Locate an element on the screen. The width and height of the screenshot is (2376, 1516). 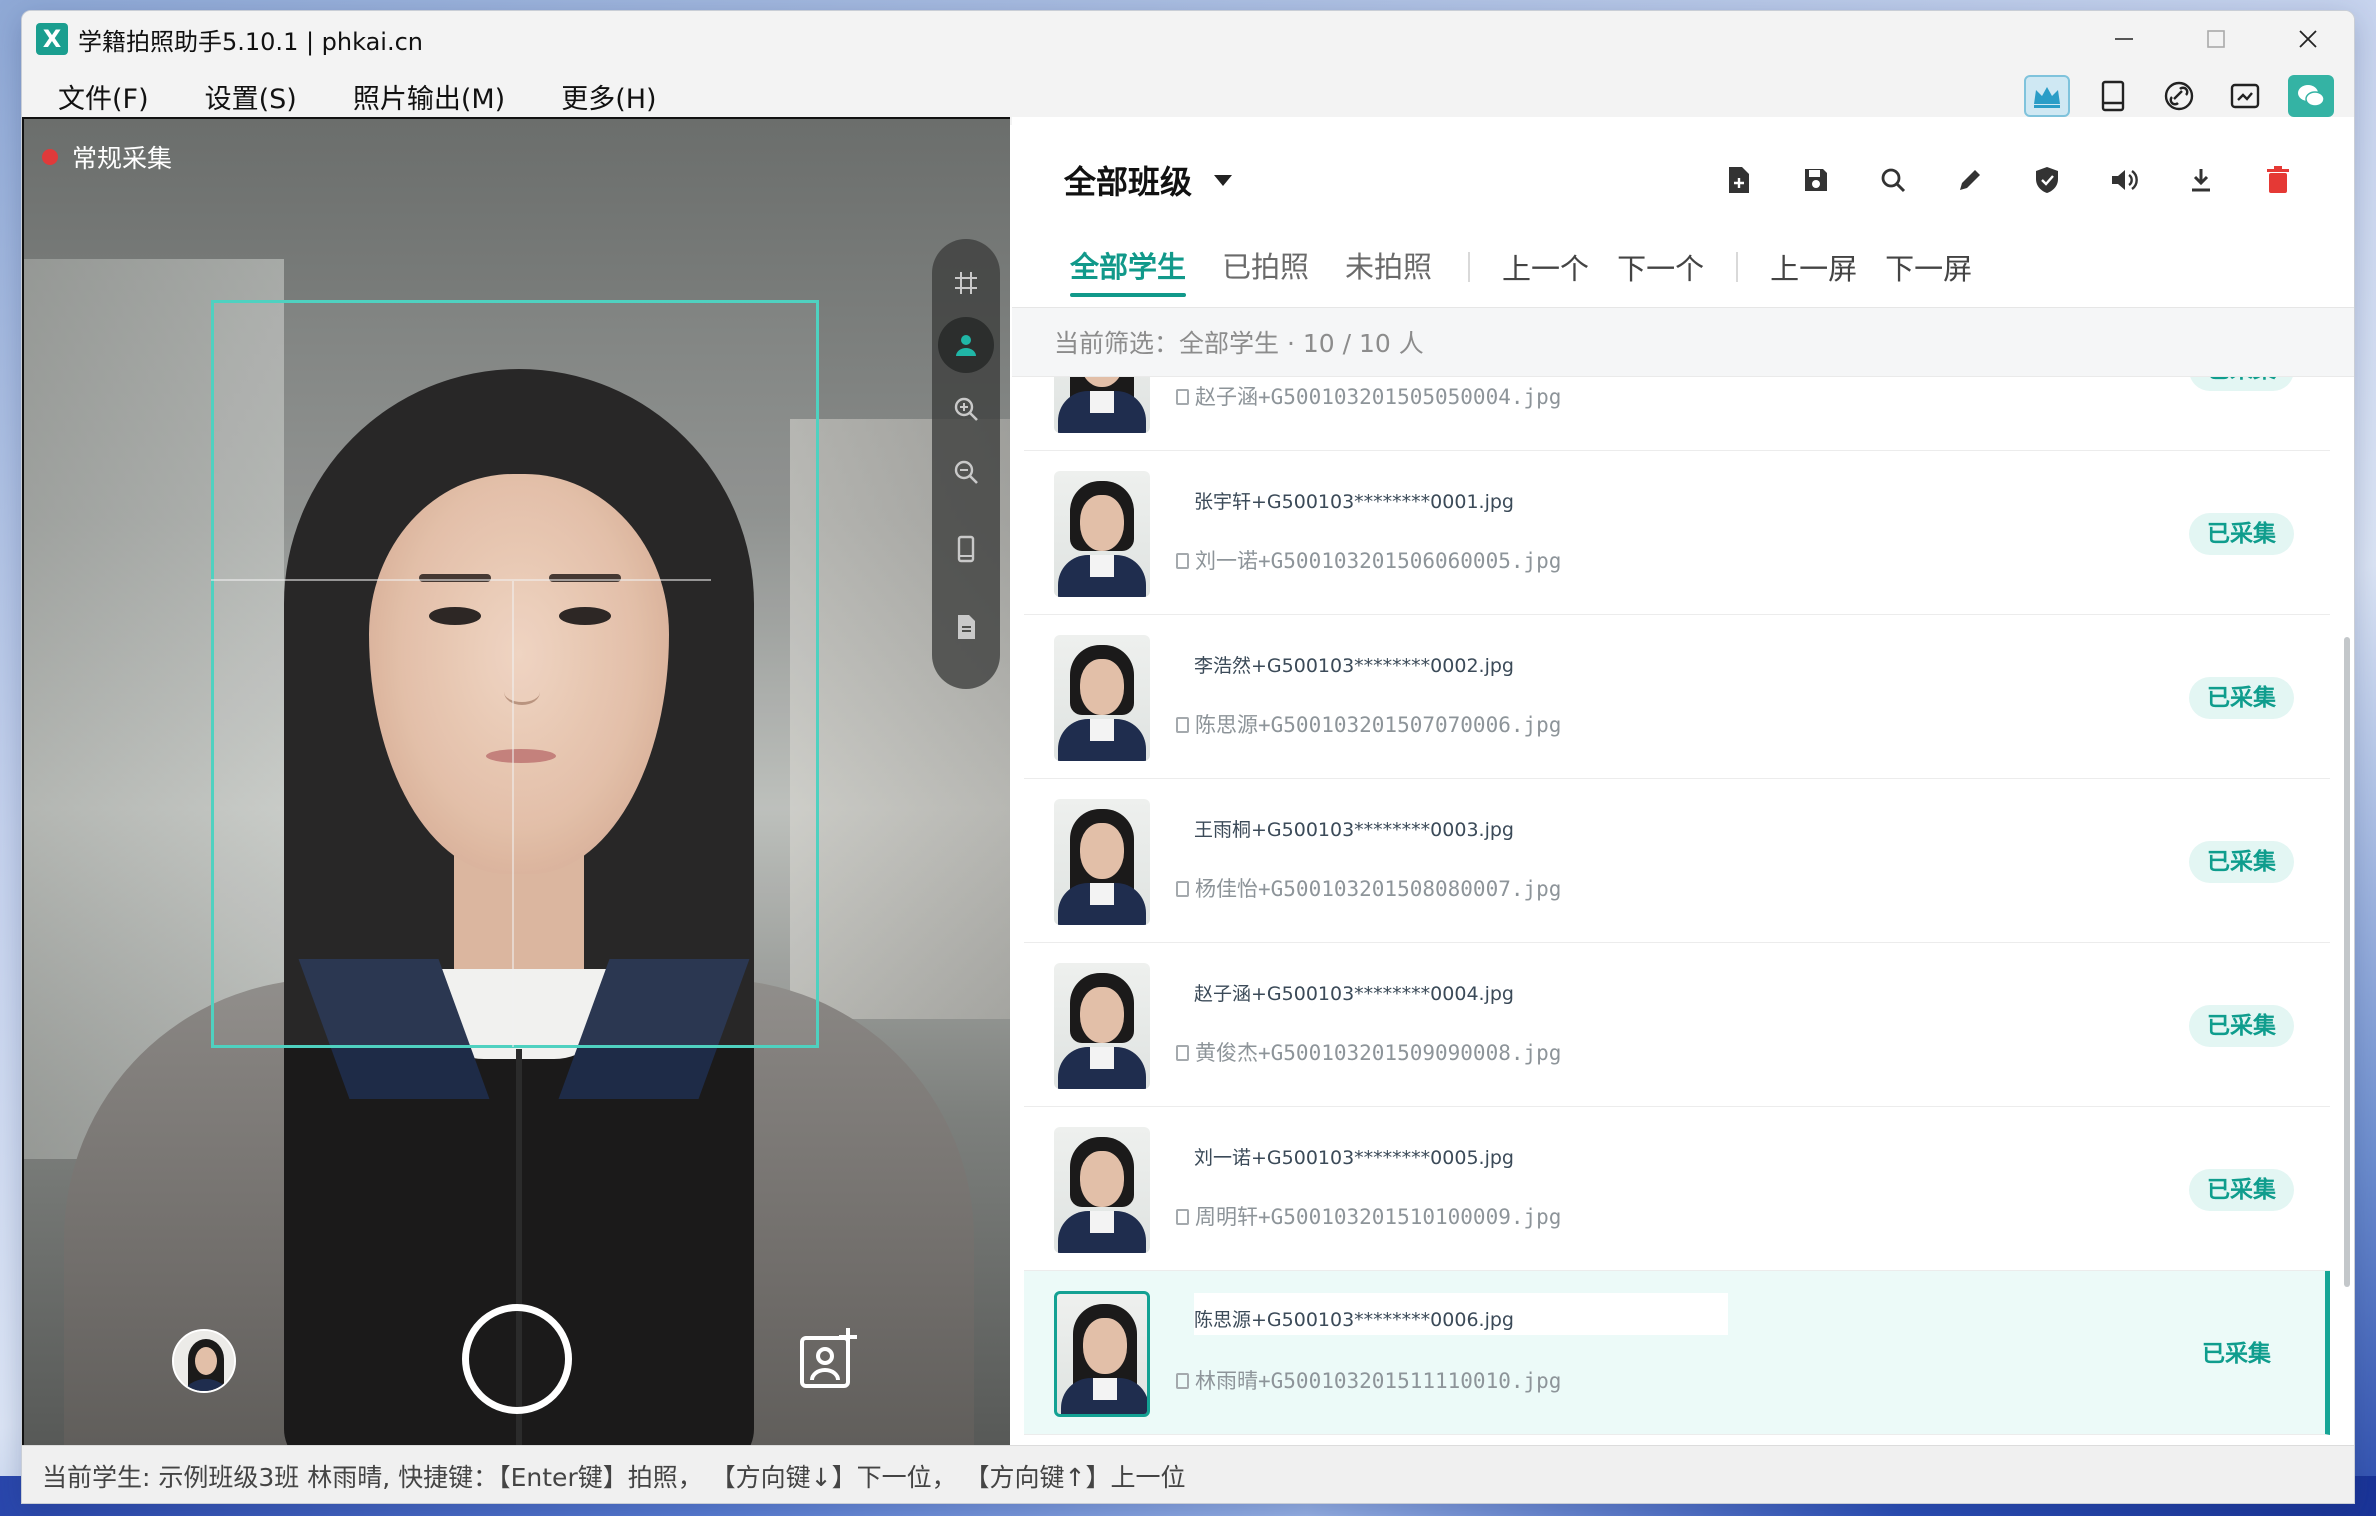
file-name: 刘一诺+G500103201506060005.jpg is located at coordinates (1368, 560).